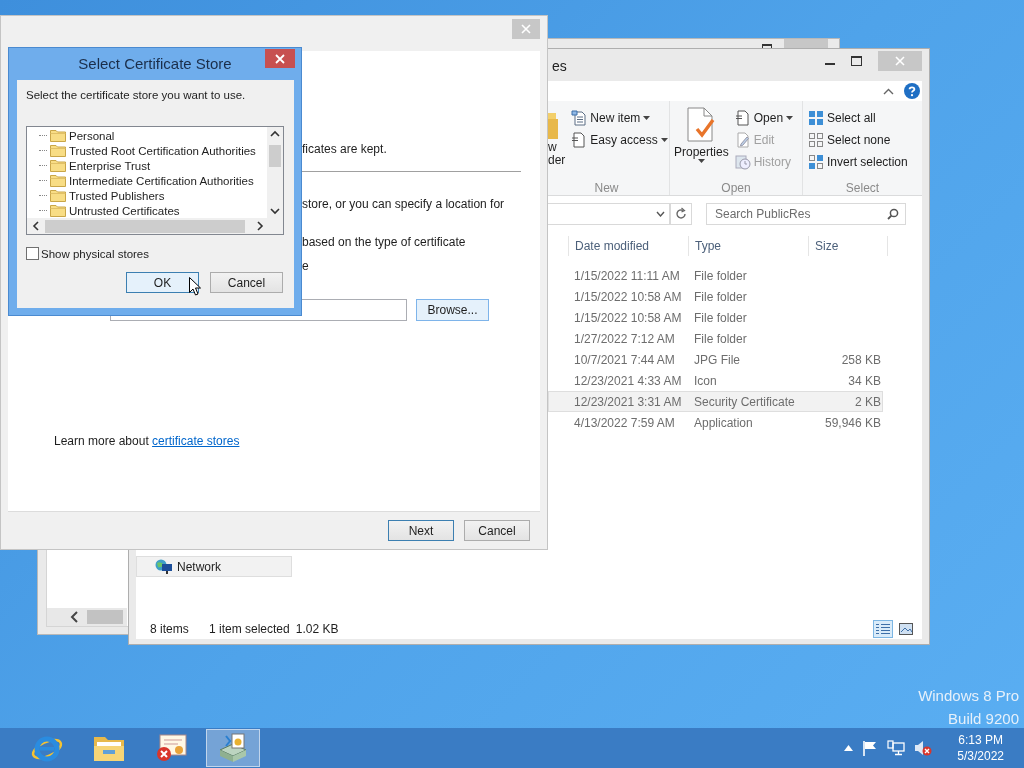 Image resolution: width=1024 pixels, height=768 pixels. What do you see at coordinates (980, 748) in the screenshot?
I see `clock: 6:13 PM 5/3/2022` at bounding box center [980, 748].